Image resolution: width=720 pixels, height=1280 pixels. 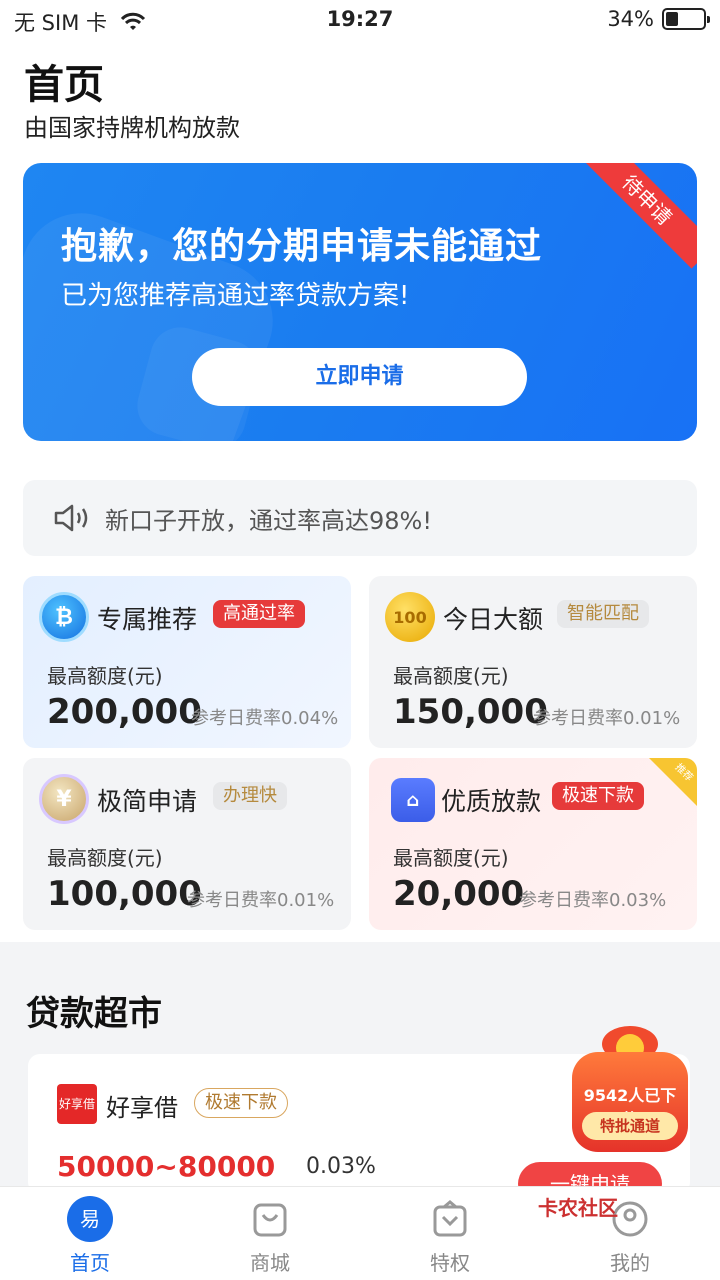 I want to click on battery-icon, so click(x=686, y=19).